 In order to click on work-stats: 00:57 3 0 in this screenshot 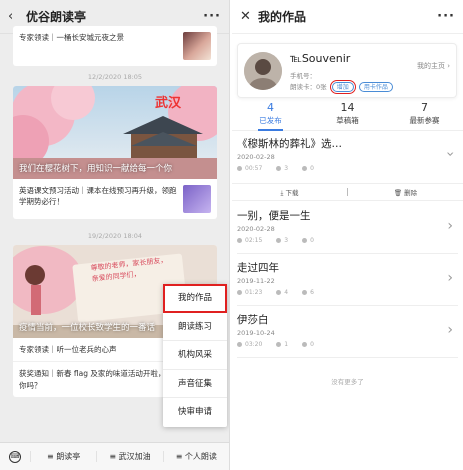, I will do `click(347, 168)`.